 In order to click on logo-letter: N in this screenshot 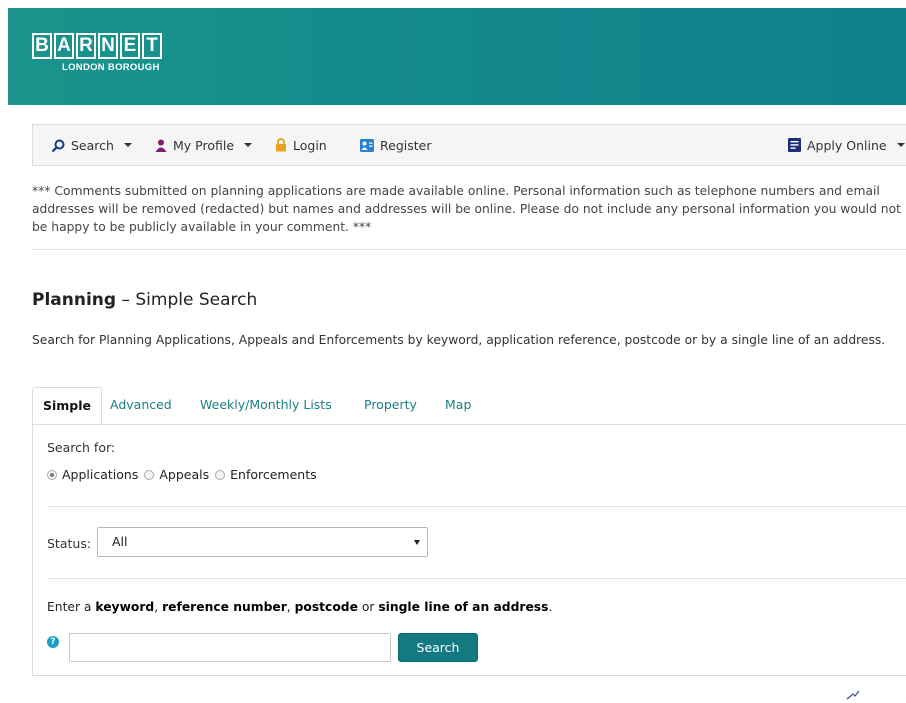, I will do `click(108, 46)`.